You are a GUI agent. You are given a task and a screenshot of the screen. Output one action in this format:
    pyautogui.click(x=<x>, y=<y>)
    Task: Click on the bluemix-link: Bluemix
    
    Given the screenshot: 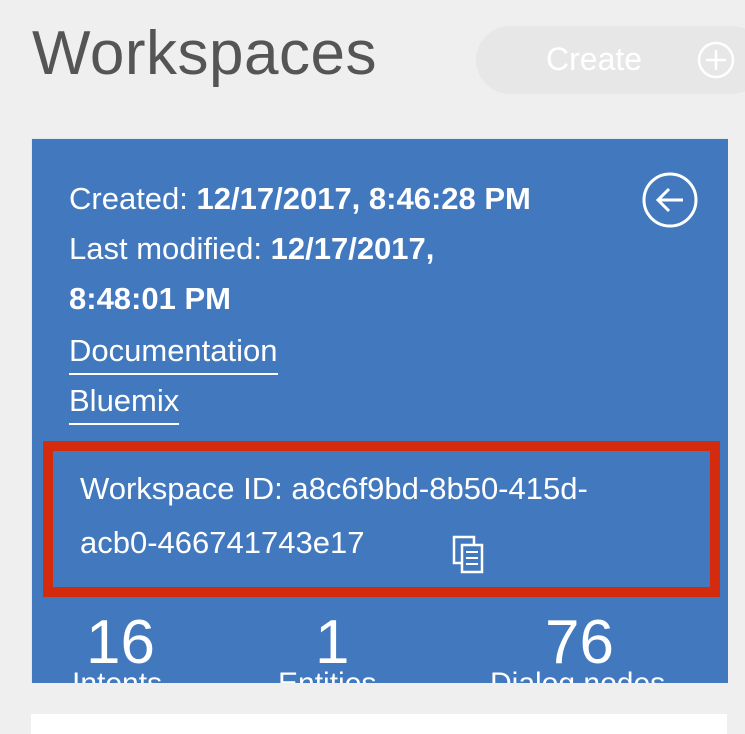 What is the action you would take?
    pyautogui.click(x=124, y=404)
    